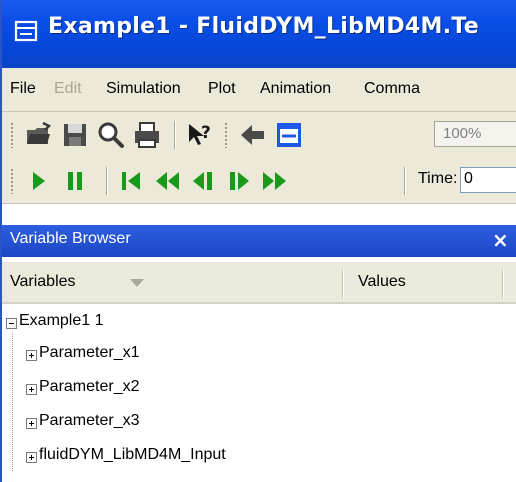  I want to click on print-icon, so click(147, 135).